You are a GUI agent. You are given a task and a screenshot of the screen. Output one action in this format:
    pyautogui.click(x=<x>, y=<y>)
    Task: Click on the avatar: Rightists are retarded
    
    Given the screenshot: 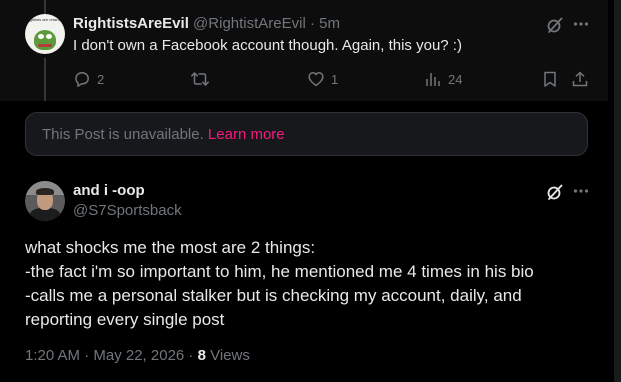 What is the action you would take?
    pyautogui.click(x=45, y=34)
    